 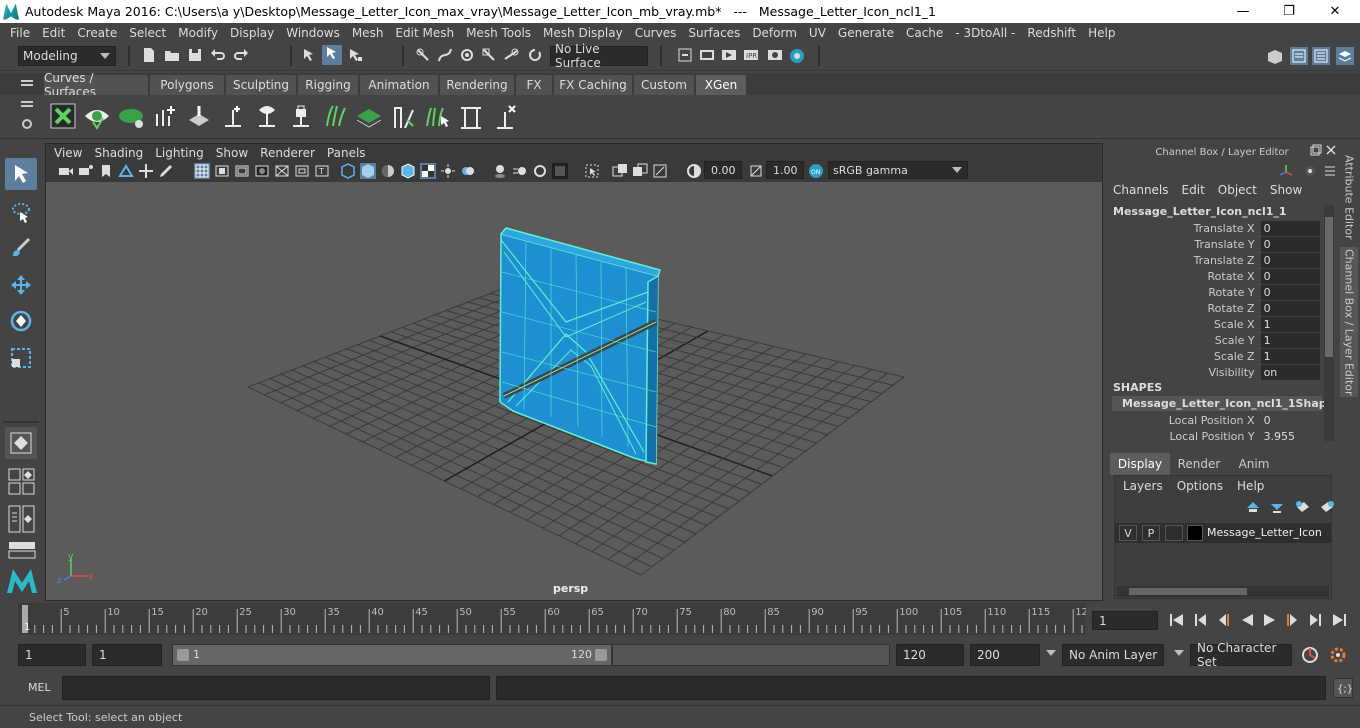 I want to click on layer-menu-help: Help, so click(x=1250, y=486).